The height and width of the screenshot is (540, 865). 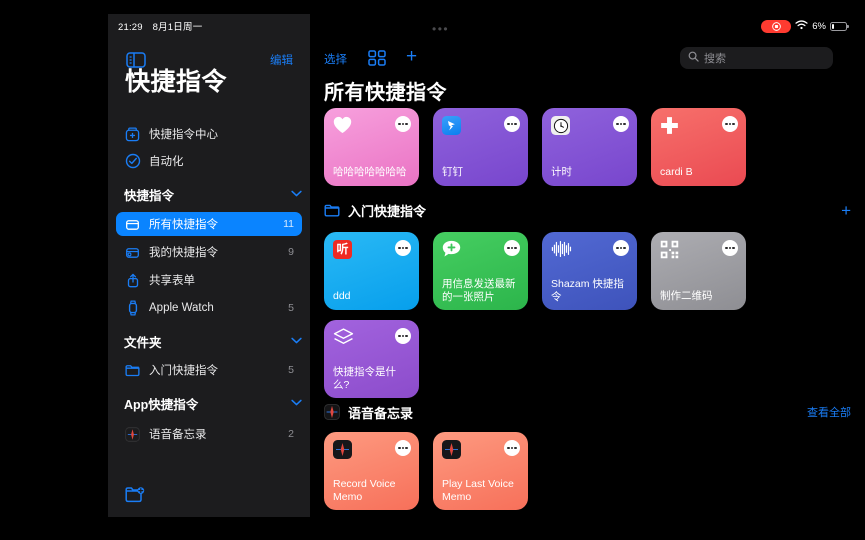 I want to click on shortcut-card: 用信息发送最新的一张照片, so click(x=480, y=271).